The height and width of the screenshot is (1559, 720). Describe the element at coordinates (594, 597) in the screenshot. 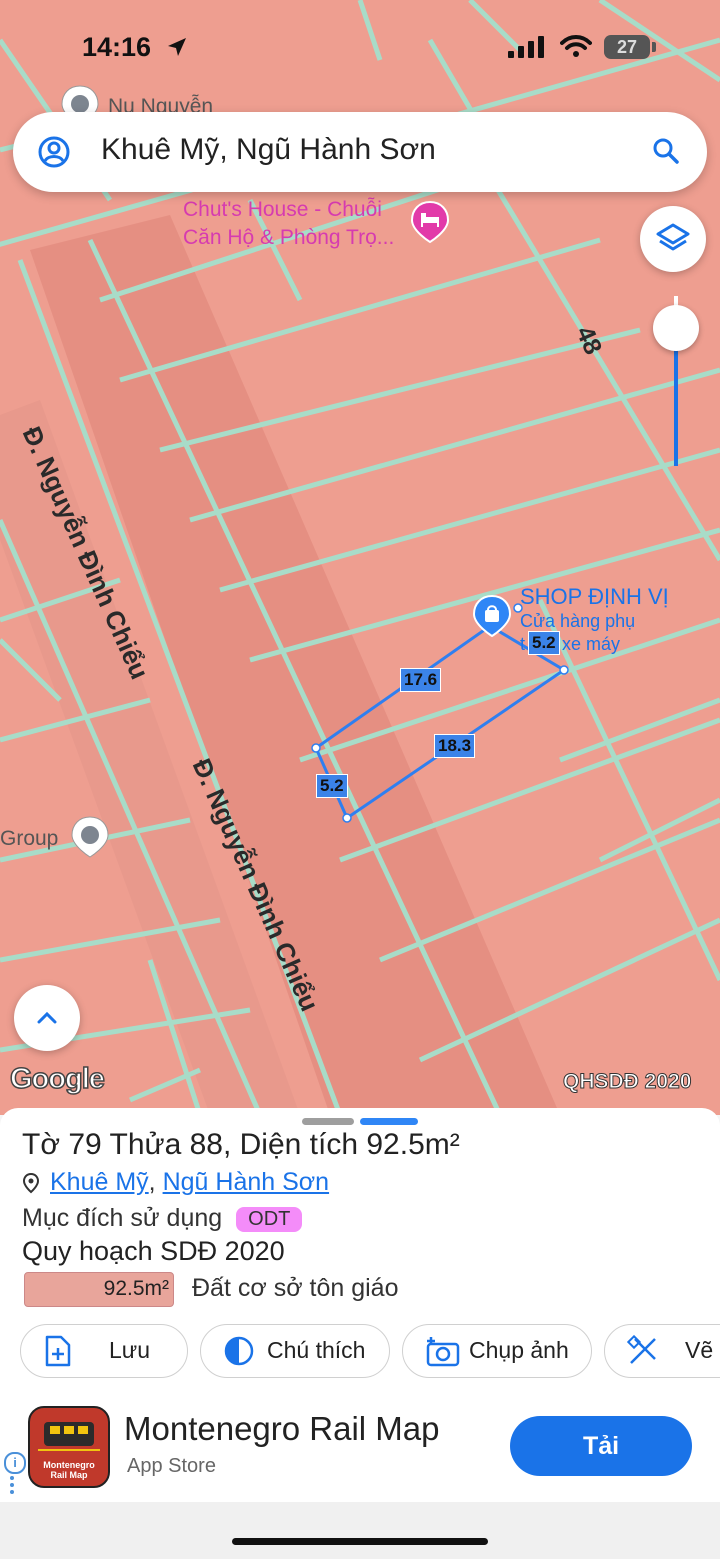

I see `shop-name: SHOP ĐỊNH VỊ` at that location.